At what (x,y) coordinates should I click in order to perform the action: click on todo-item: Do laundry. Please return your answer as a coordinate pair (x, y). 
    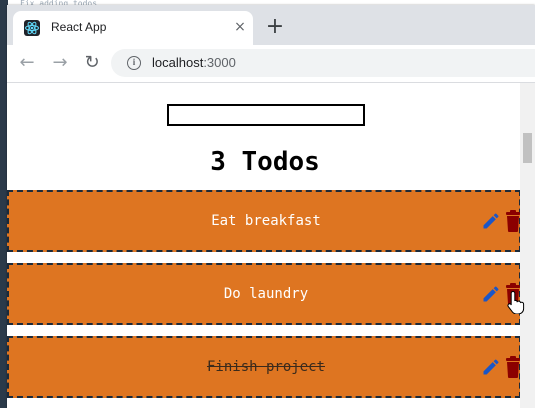
    Looking at the image, I should click on (264, 294).